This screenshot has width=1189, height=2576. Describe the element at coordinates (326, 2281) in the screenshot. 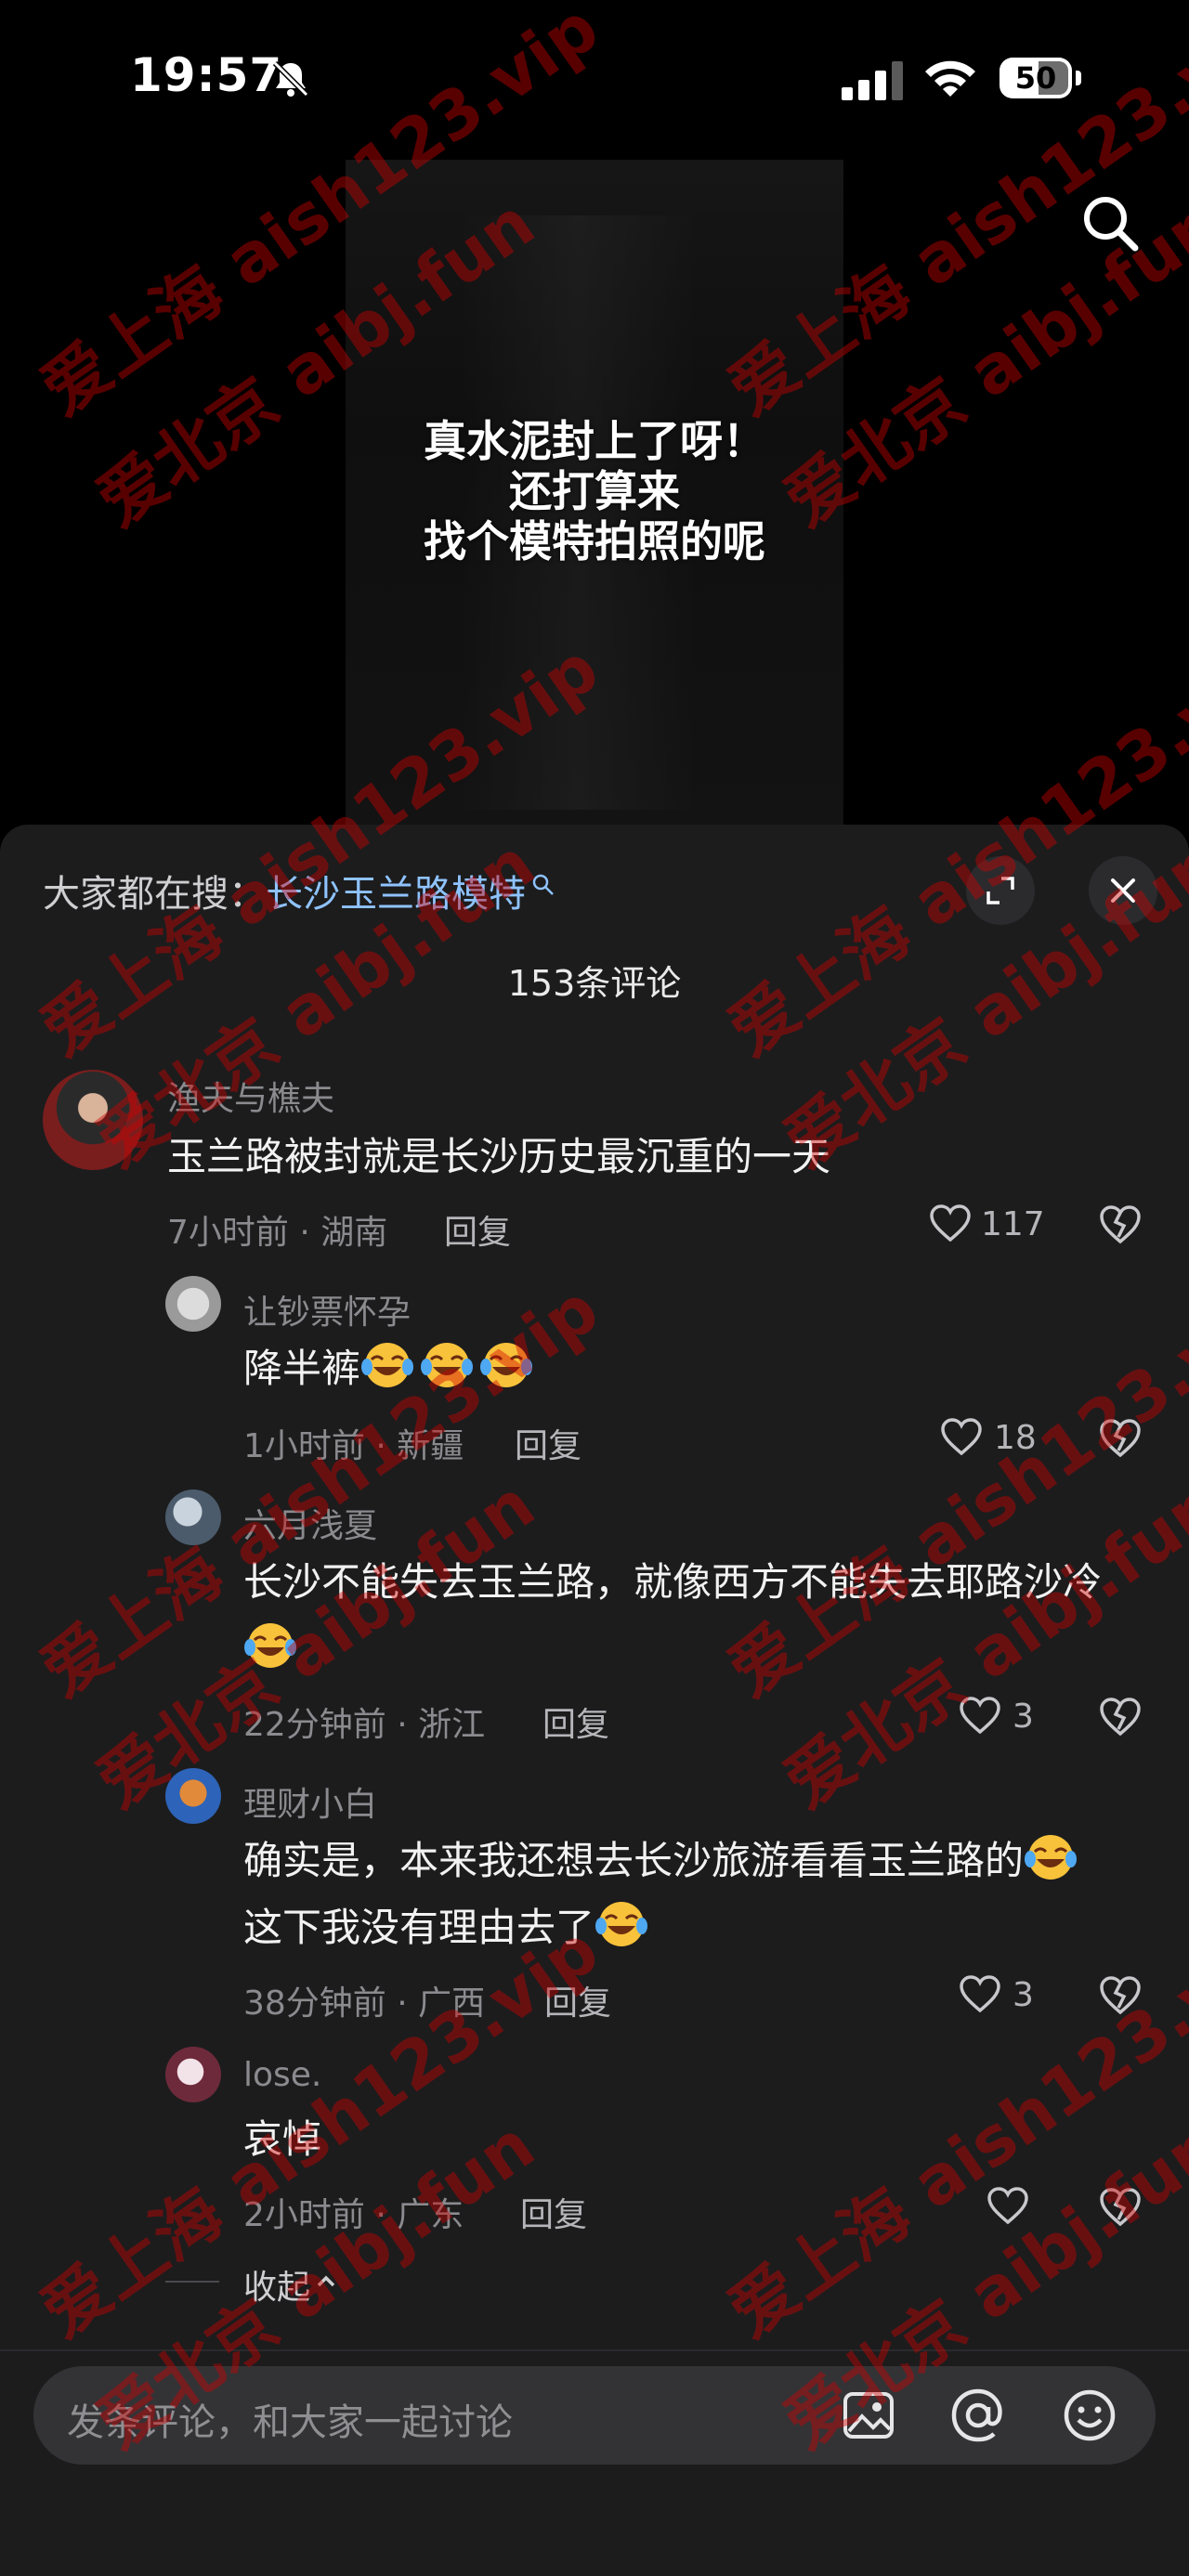

I see `chevron-up-icon` at that location.